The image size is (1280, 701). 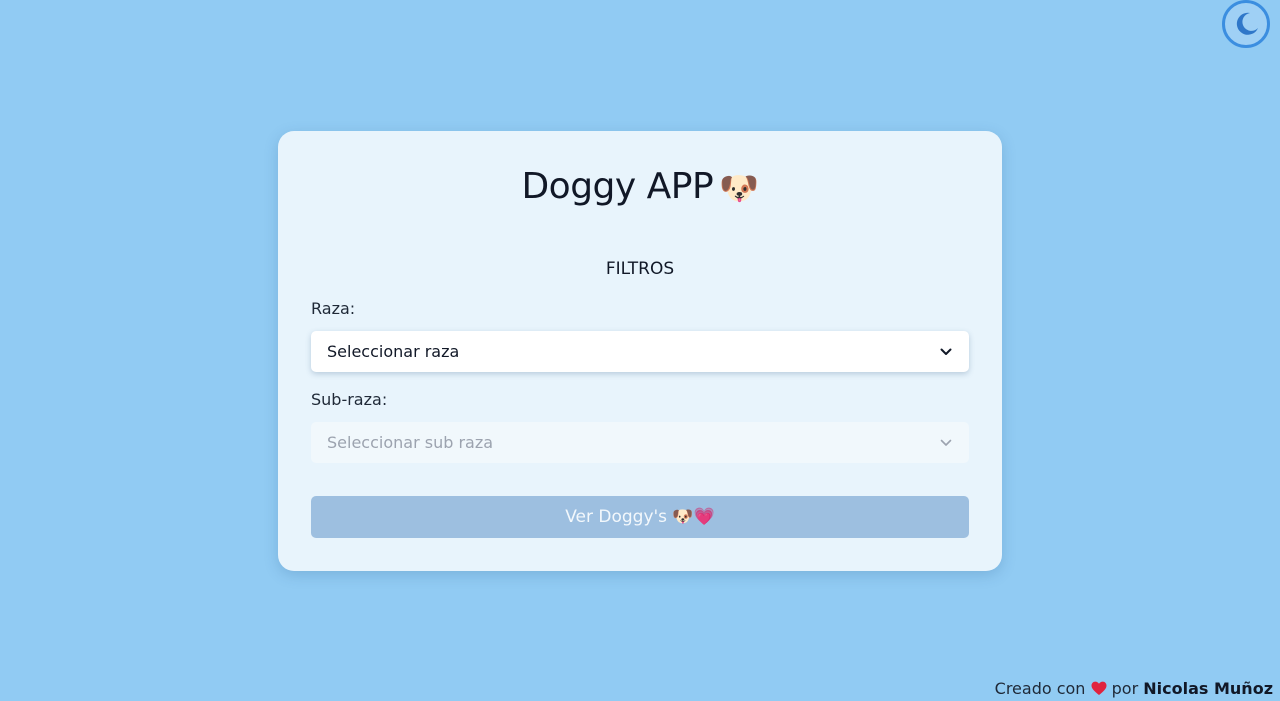 What do you see at coordinates (410, 442) in the screenshot?
I see `sub-breed-select-value: Seleccionar sub raza` at bounding box center [410, 442].